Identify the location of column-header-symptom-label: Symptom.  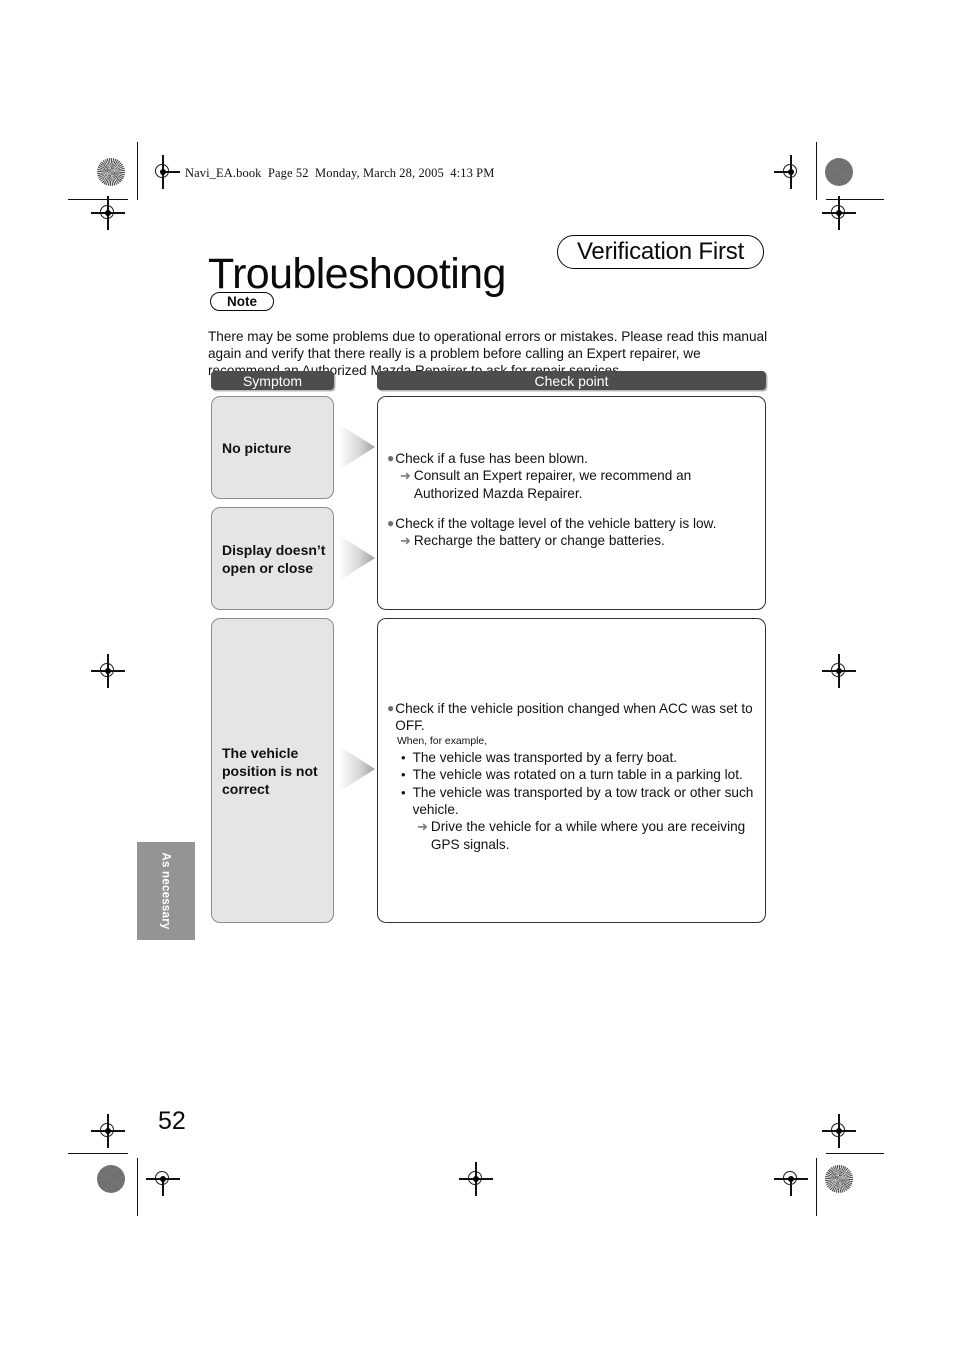
(272, 380).